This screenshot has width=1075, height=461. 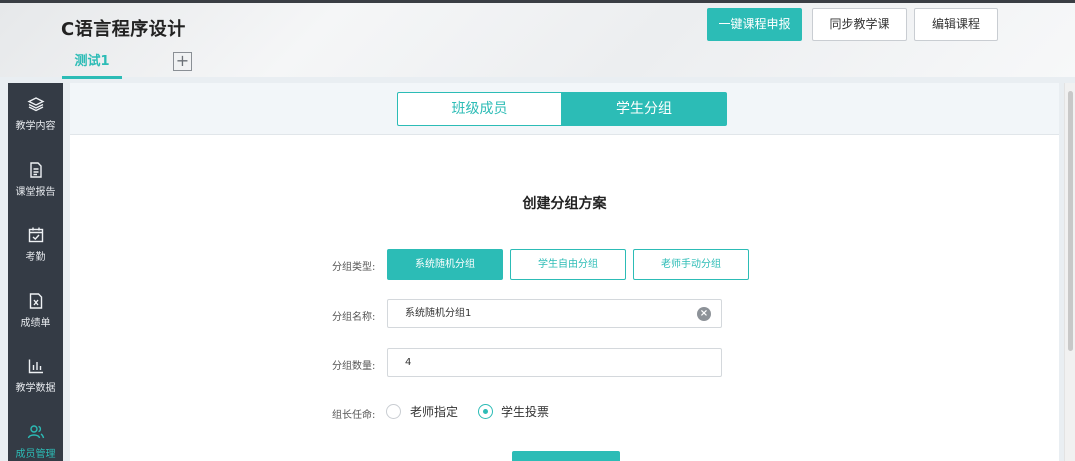 What do you see at coordinates (554, 362) in the screenshot?
I see `group-count-field: 4` at bounding box center [554, 362].